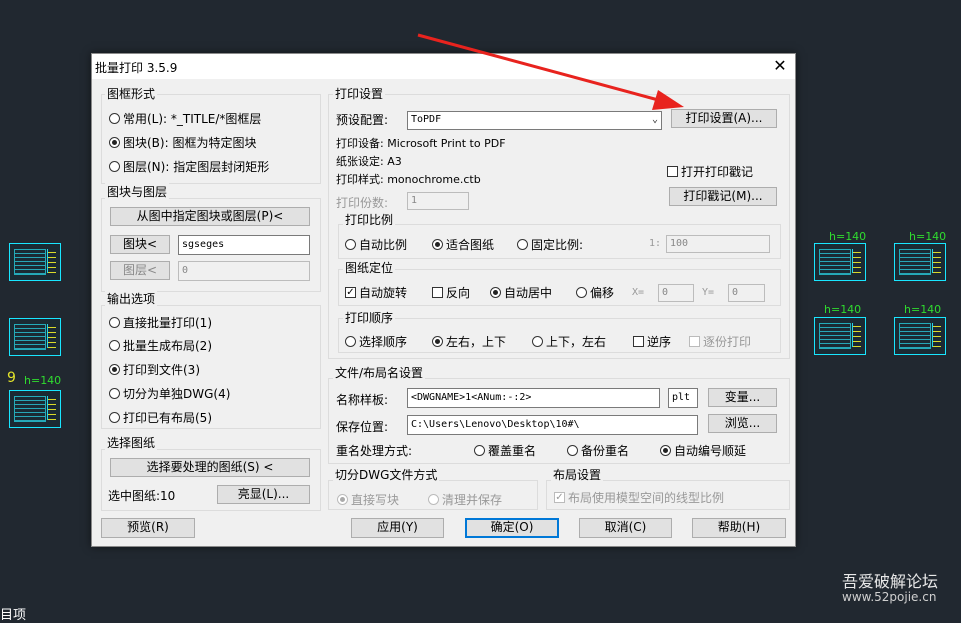  Describe the element at coordinates (889, 597) in the screenshot. I see `watermark-url: www.52pojie.cn` at that location.